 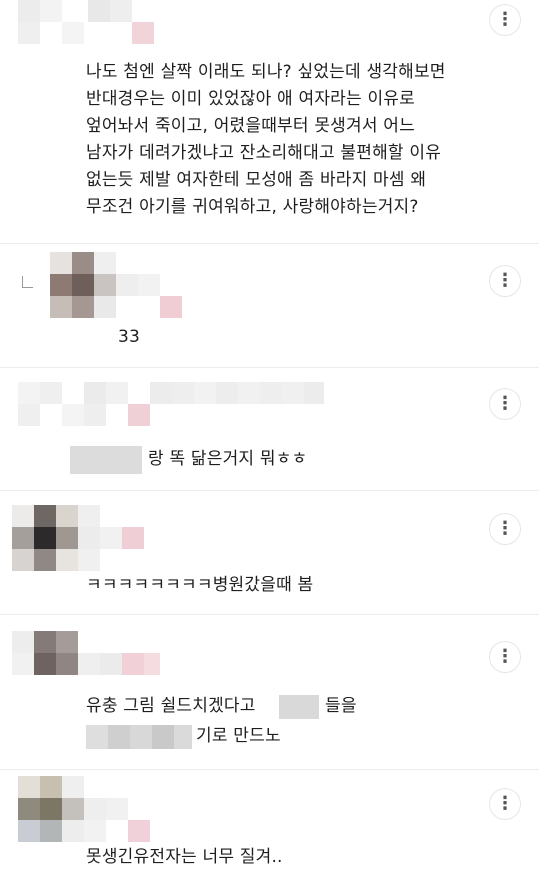 What do you see at coordinates (200, 585) in the screenshot?
I see `comment-text: ㅋㅋㅋㅋㅋㅋㅋㅋ병원갔을때 봄` at bounding box center [200, 585].